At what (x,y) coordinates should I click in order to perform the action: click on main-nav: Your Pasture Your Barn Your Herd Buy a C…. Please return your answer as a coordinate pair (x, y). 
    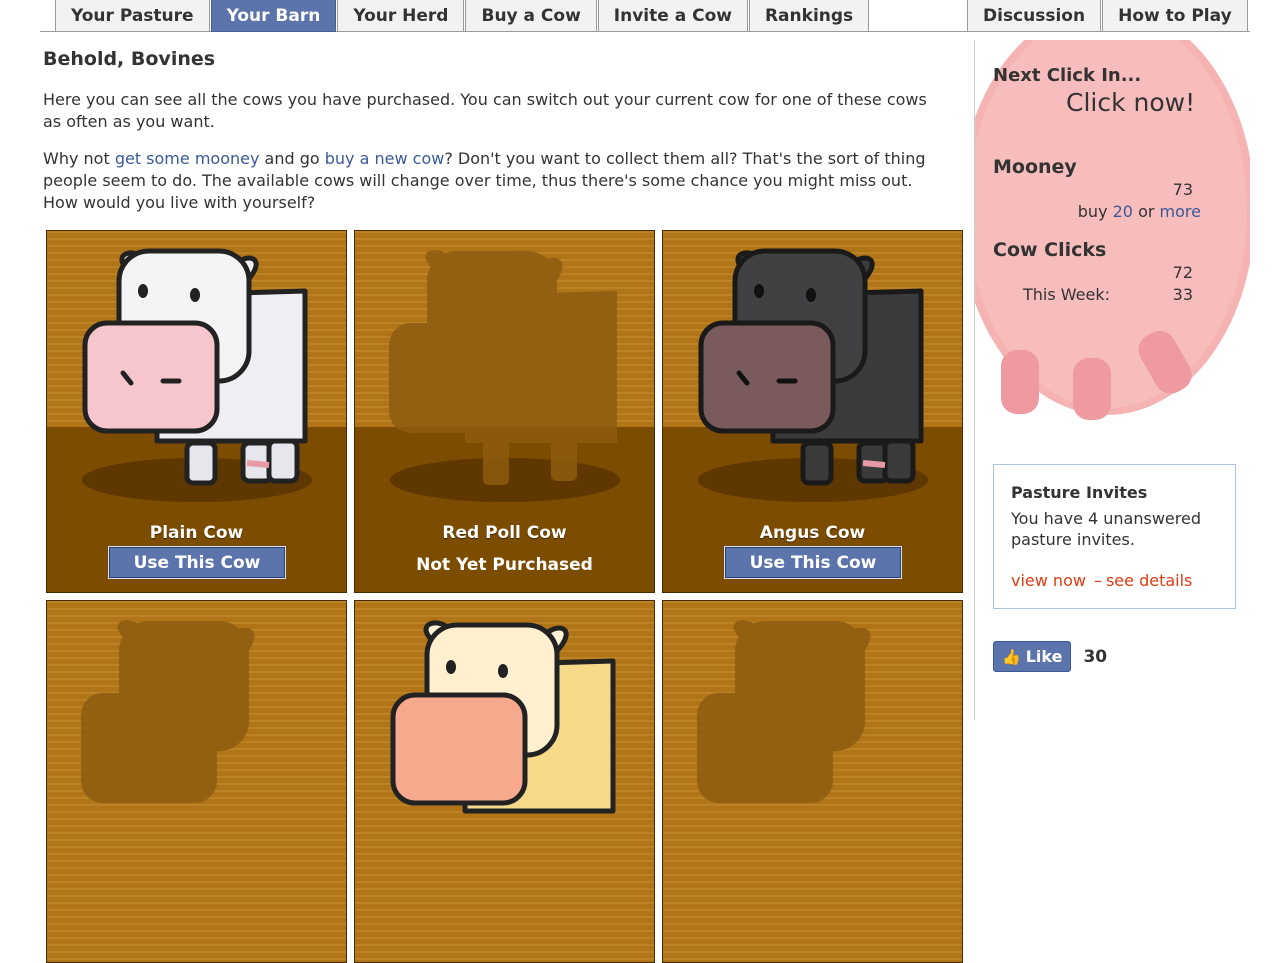
    Looking at the image, I should click on (462, 16).